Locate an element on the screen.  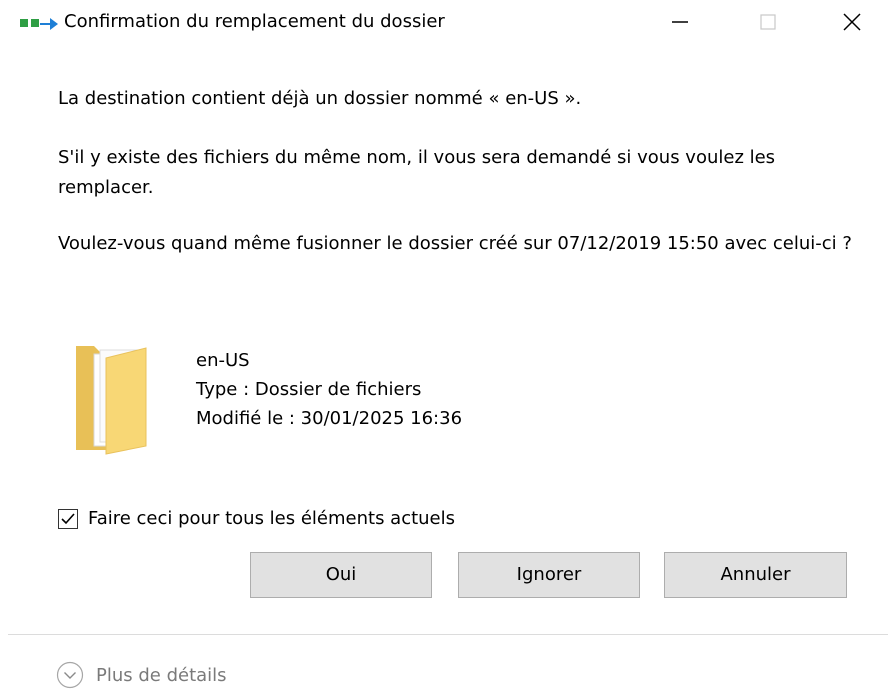
maximize-button is located at coordinates (768, 22).